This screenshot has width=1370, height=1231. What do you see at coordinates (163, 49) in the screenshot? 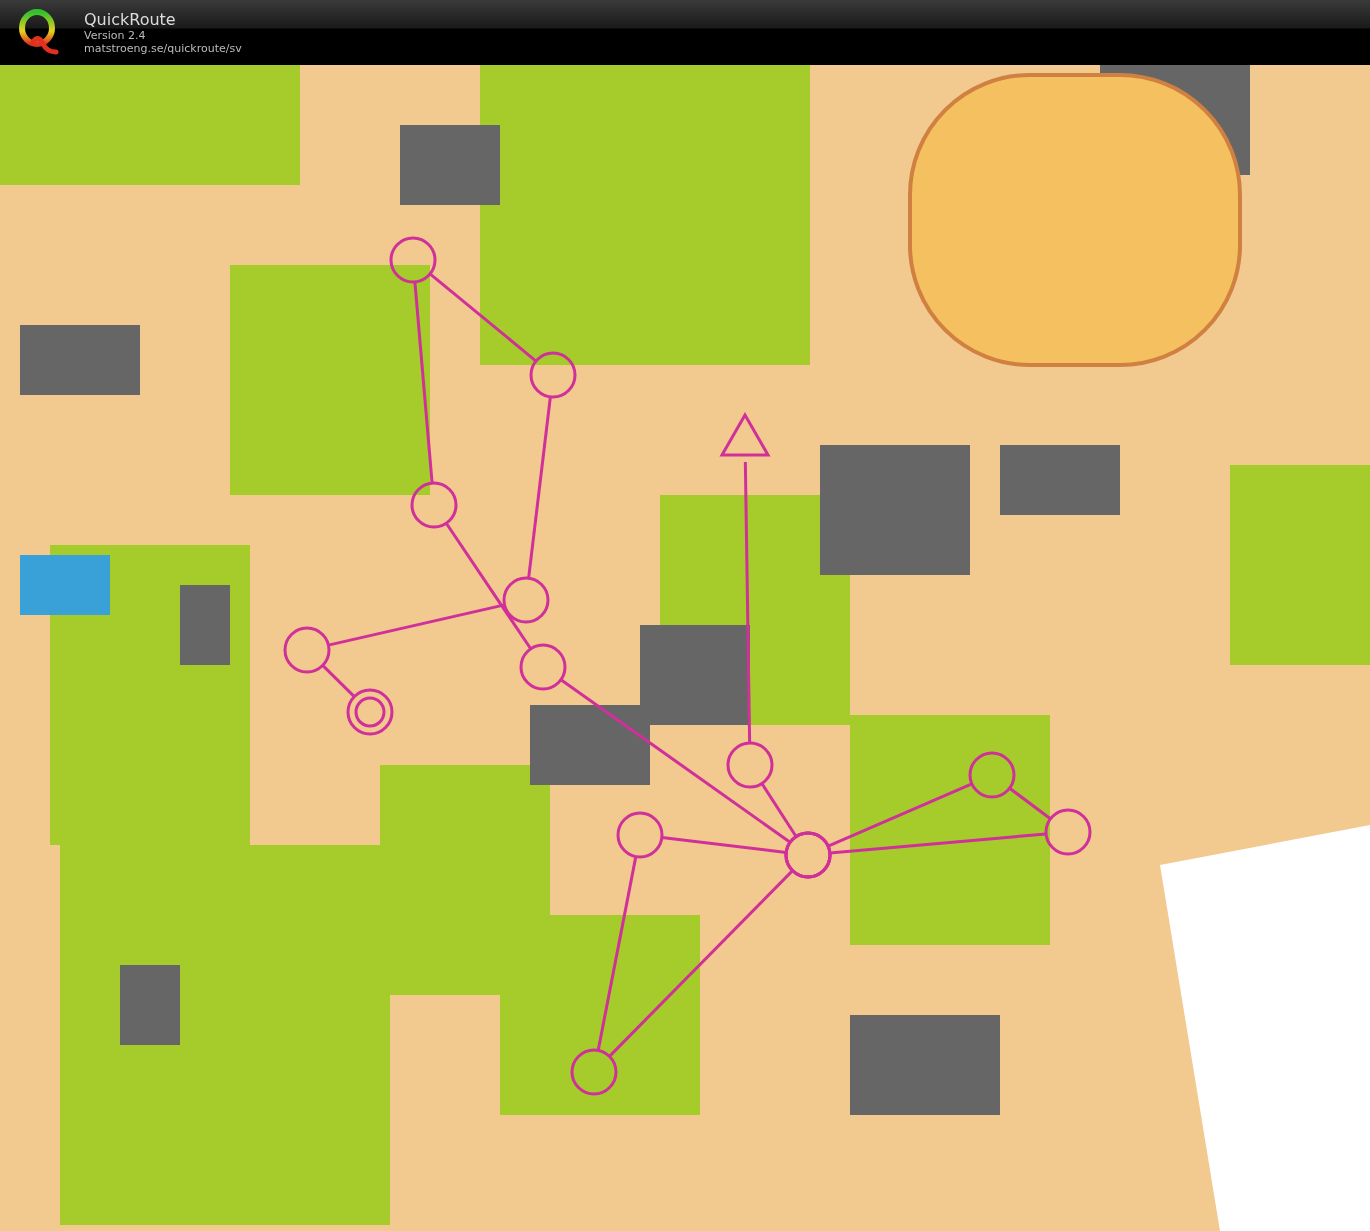
I see `website-url: matstroeng.se/quickroute/sv` at bounding box center [163, 49].